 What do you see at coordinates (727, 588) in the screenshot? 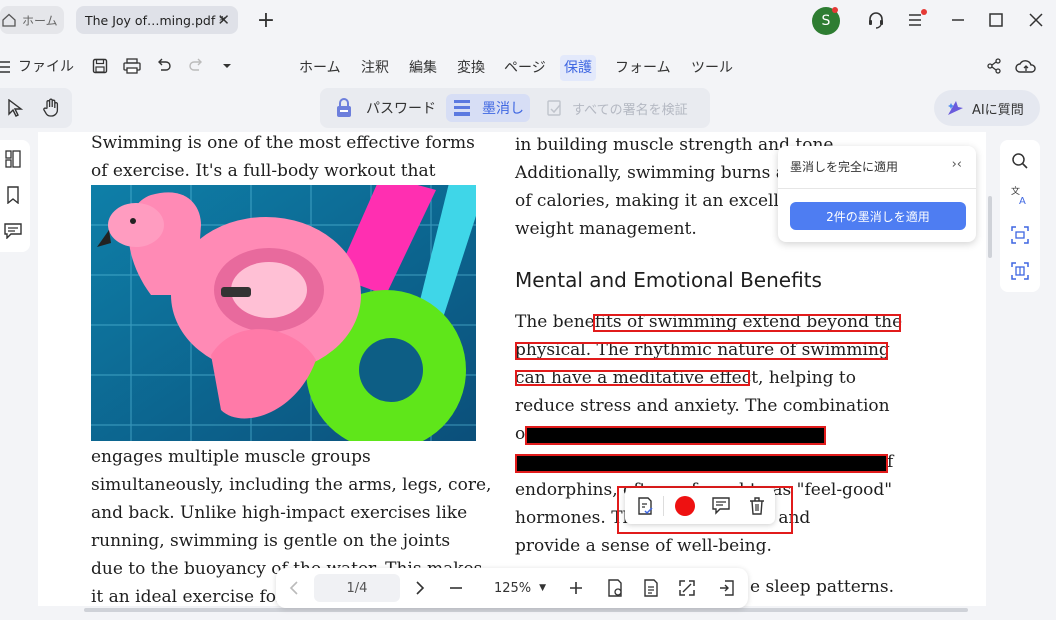
I see `exit-reading-icon` at bounding box center [727, 588].